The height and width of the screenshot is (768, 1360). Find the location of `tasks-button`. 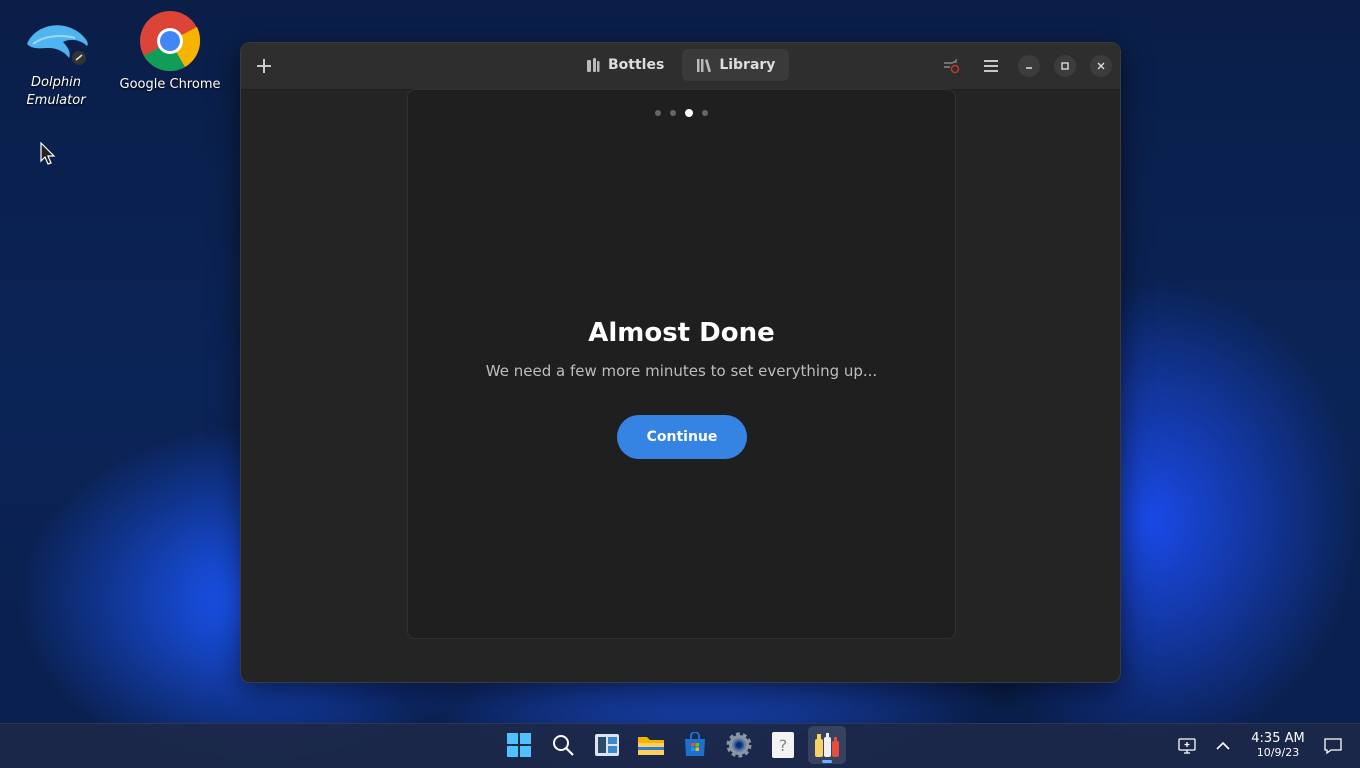

tasks-button is located at coordinates (951, 66).